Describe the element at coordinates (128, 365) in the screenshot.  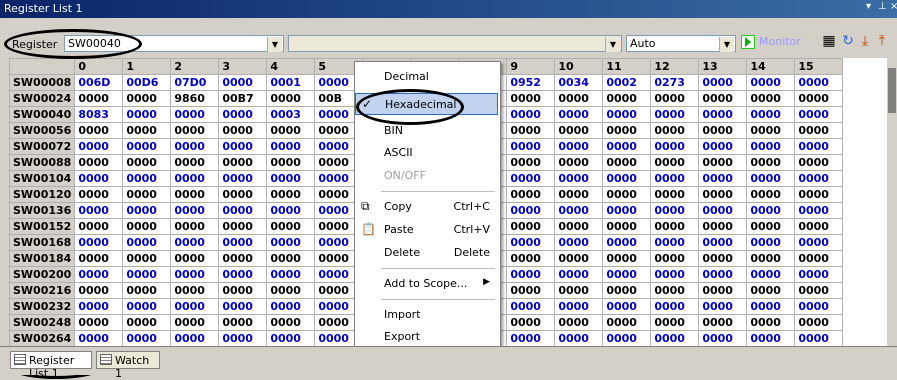
I see `tab-watch-1: Watch 1` at that location.